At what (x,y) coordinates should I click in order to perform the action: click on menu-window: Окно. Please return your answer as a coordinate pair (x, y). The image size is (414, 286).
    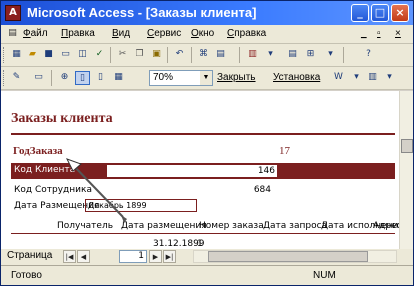
    Looking at the image, I should click on (202, 33).